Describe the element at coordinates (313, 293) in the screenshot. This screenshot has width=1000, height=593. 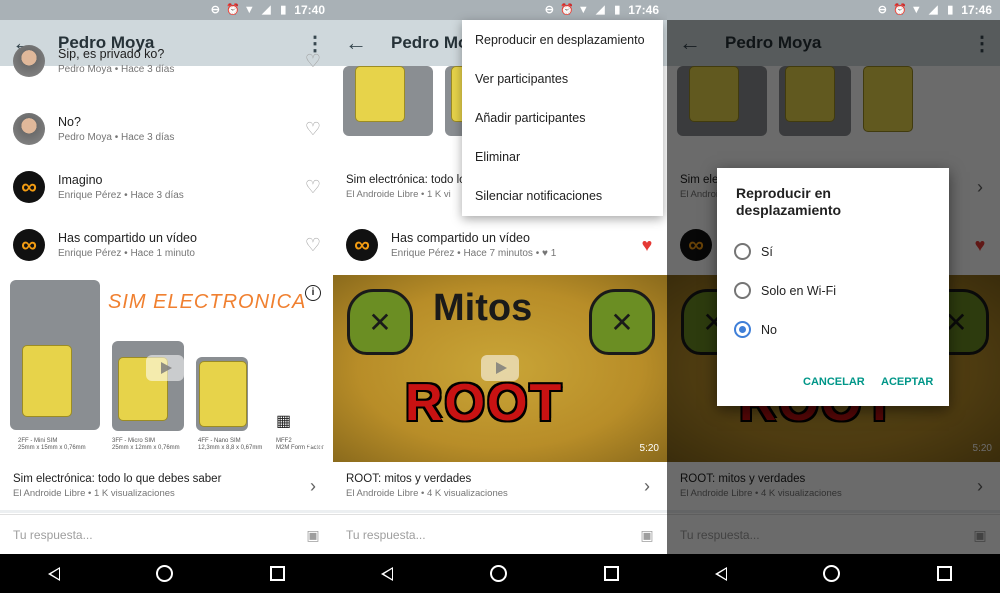
I see `info-icon: i` at that location.